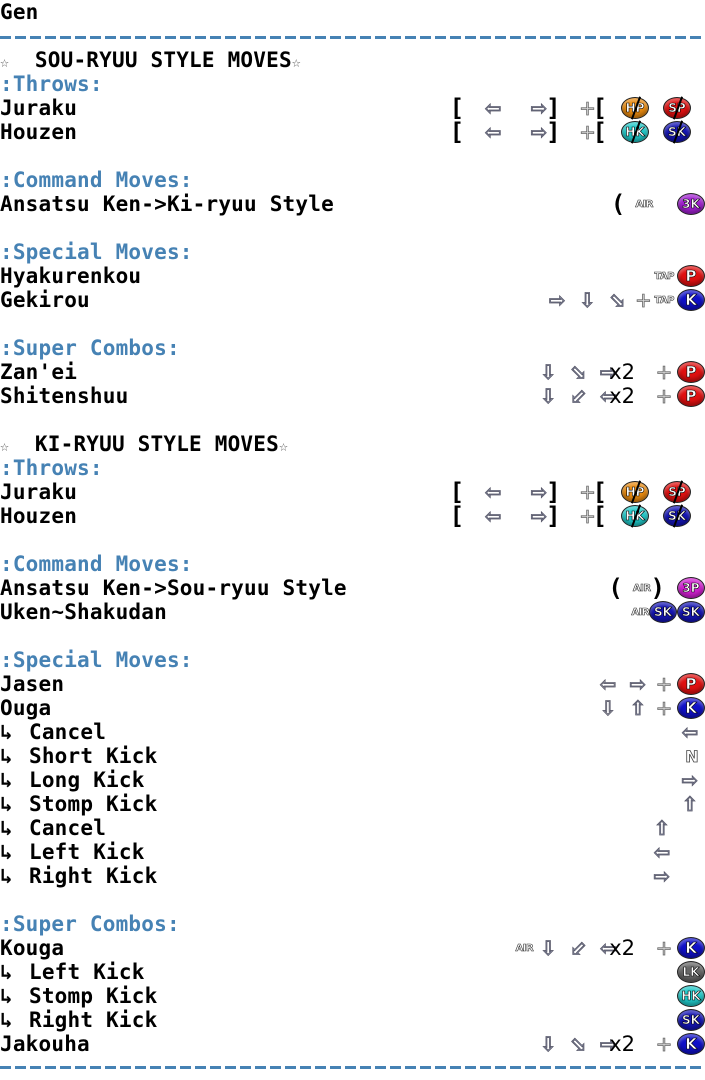 This screenshot has width=705, height=1080. I want to click on move-row: Shitenshuu ⇩ ⬃ ⇦ x2 + P, so click(352, 396).